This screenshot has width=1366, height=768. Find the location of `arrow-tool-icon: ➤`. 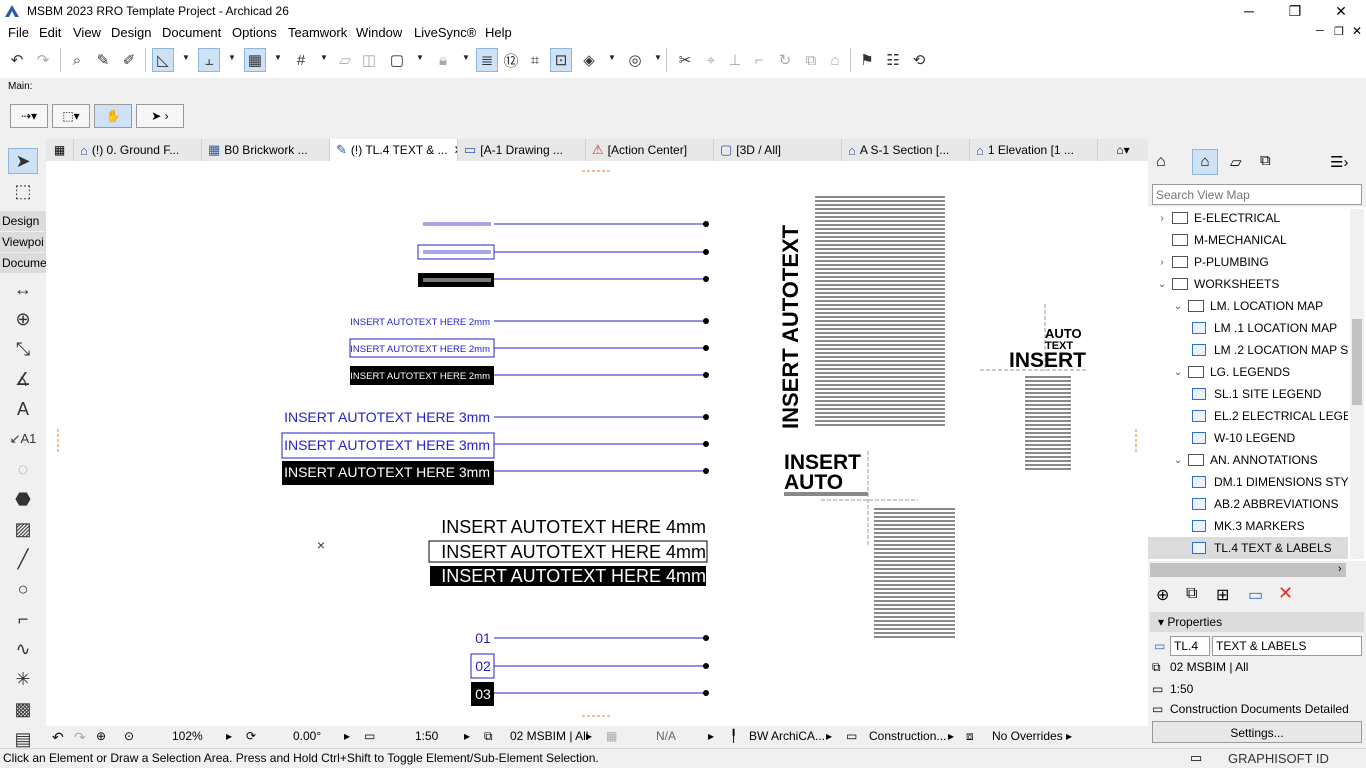

arrow-tool-icon: ➤ is located at coordinates (23, 161).